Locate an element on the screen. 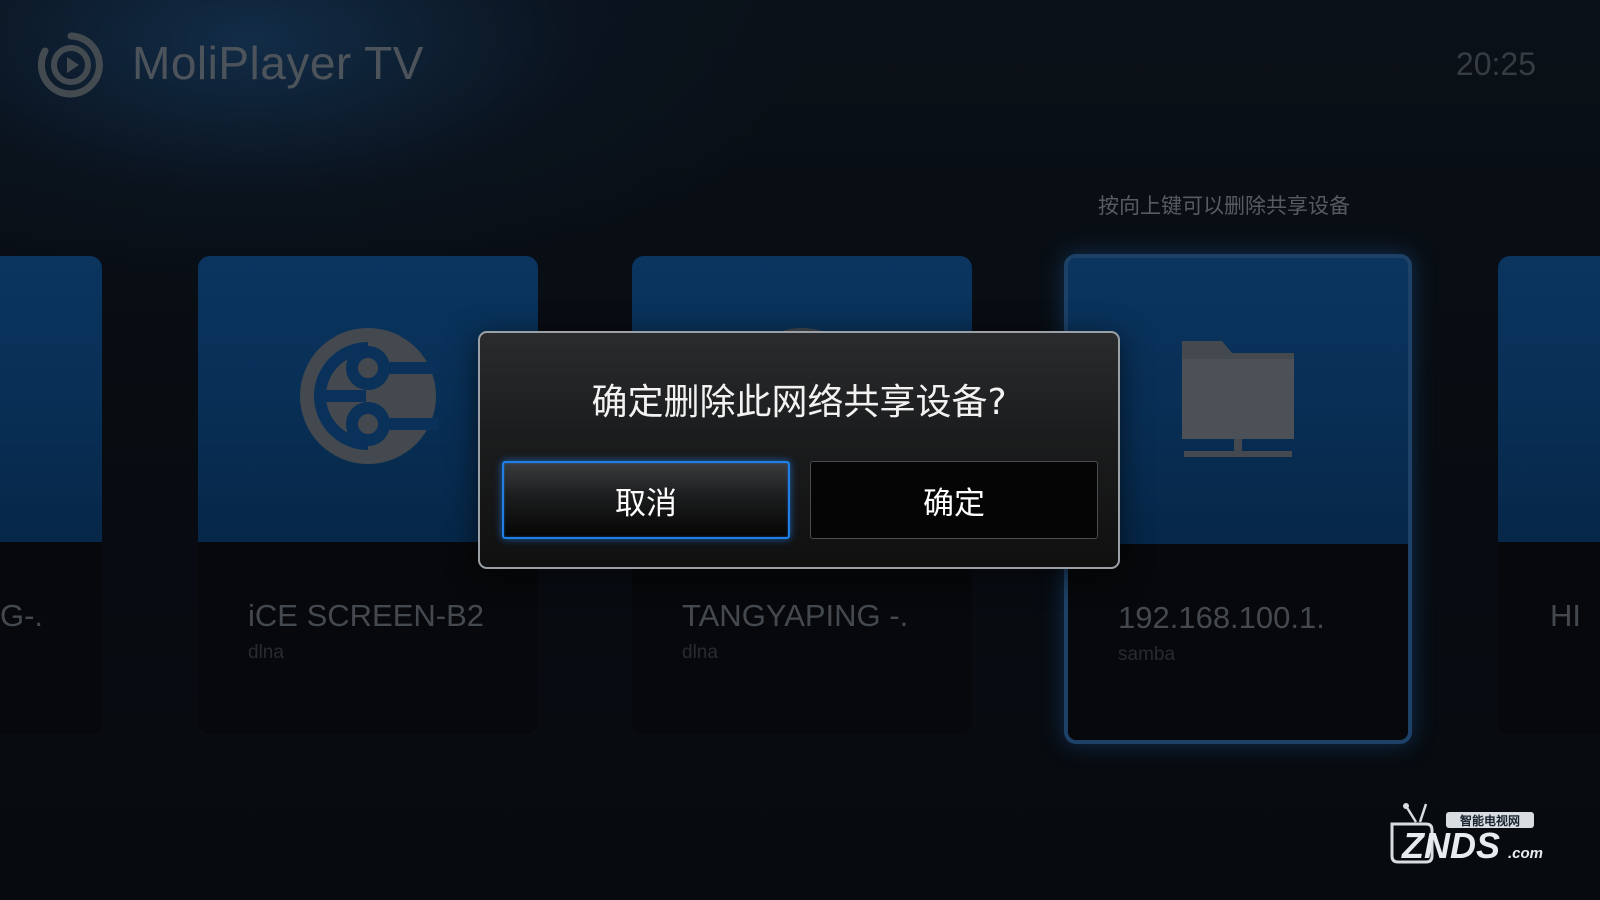 The height and width of the screenshot is (900, 1600). confirm-button: 确定 is located at coordinates (954, 500).